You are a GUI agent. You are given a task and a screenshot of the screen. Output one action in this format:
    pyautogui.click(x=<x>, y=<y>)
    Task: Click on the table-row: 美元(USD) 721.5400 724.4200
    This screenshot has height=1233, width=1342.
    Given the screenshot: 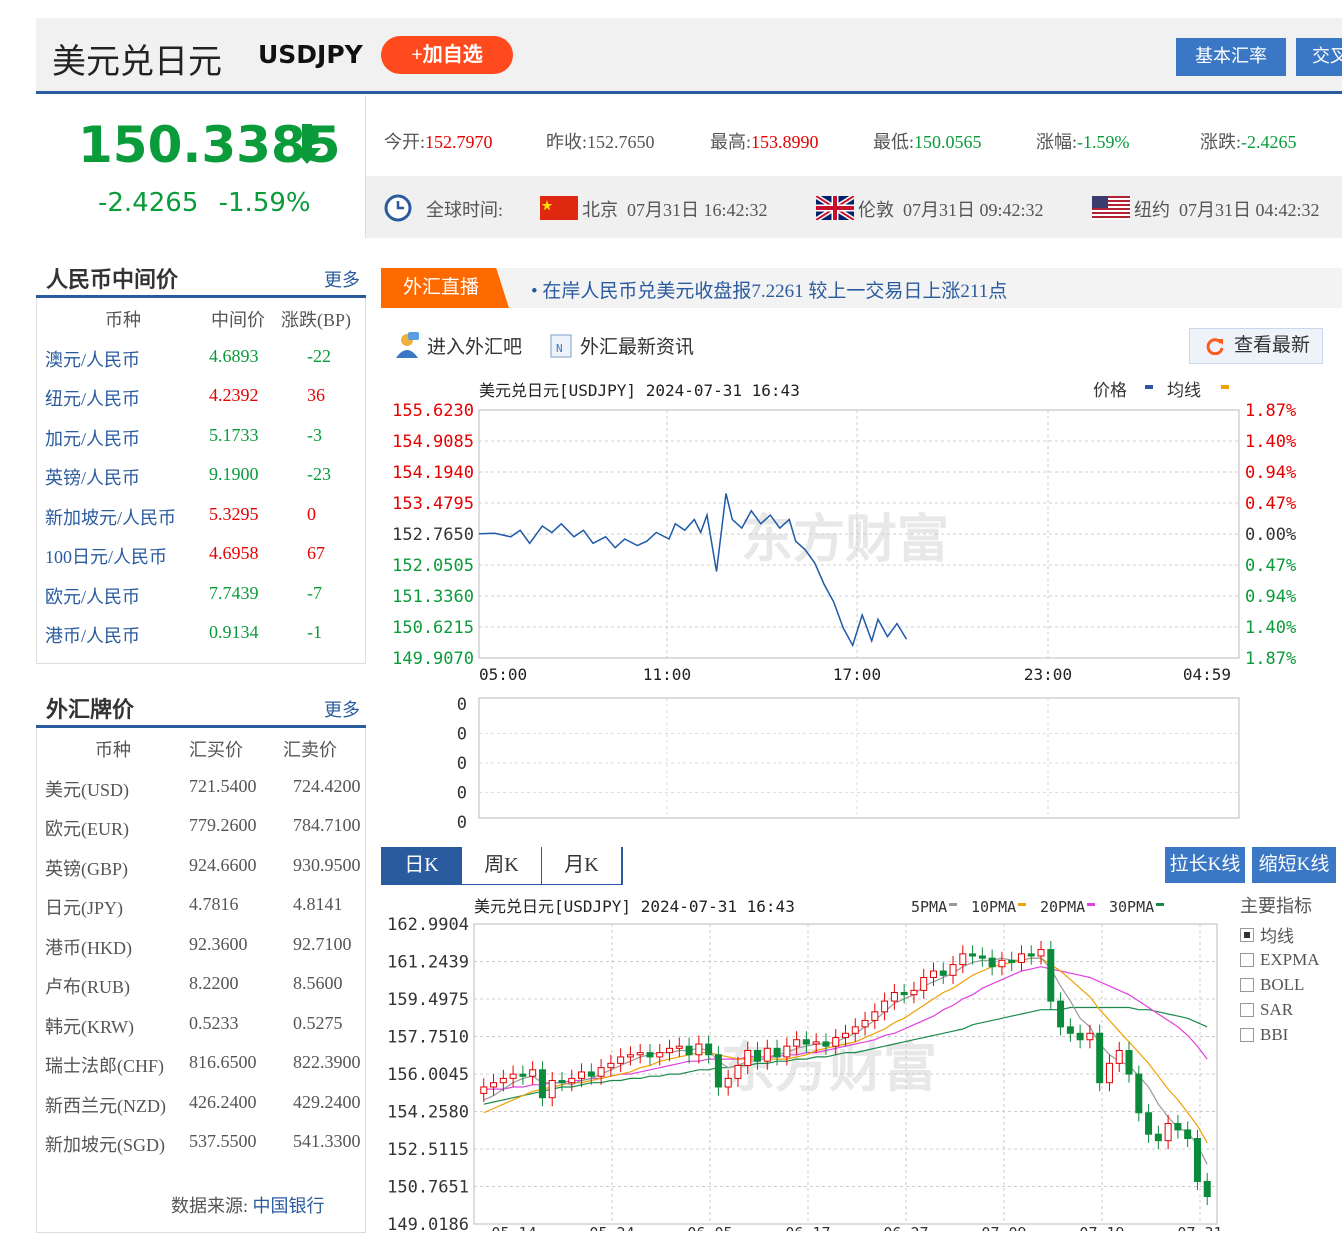 What is the action you would take?
    pyautogui.click(x=201, y=788)
    